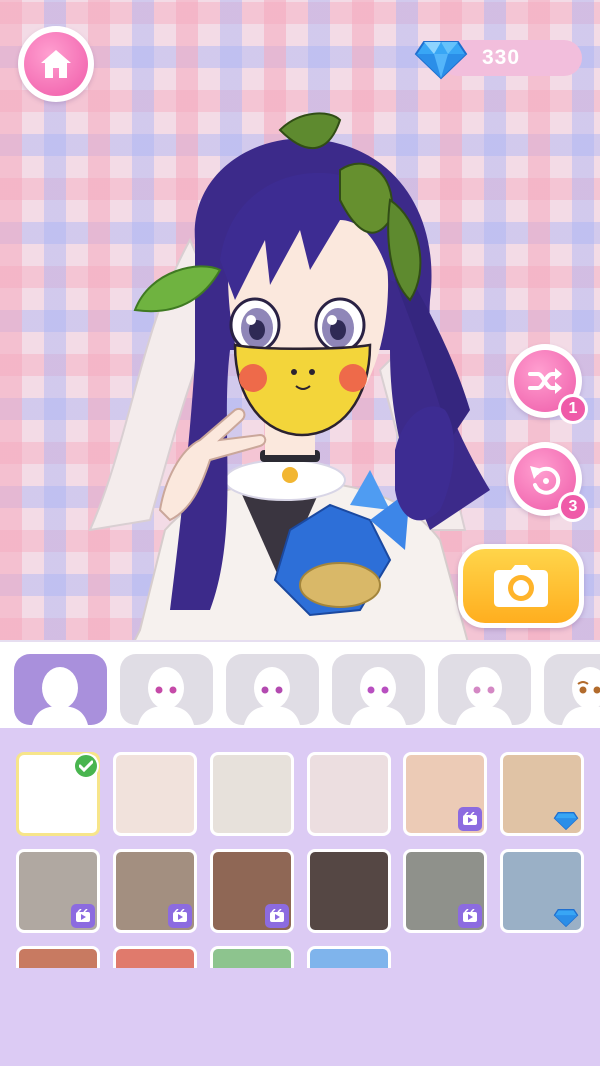  What do you see at coordinates (573, 409) in the screenshot?
I see `shuffle-count: 1` at bounding box center [573, 409].